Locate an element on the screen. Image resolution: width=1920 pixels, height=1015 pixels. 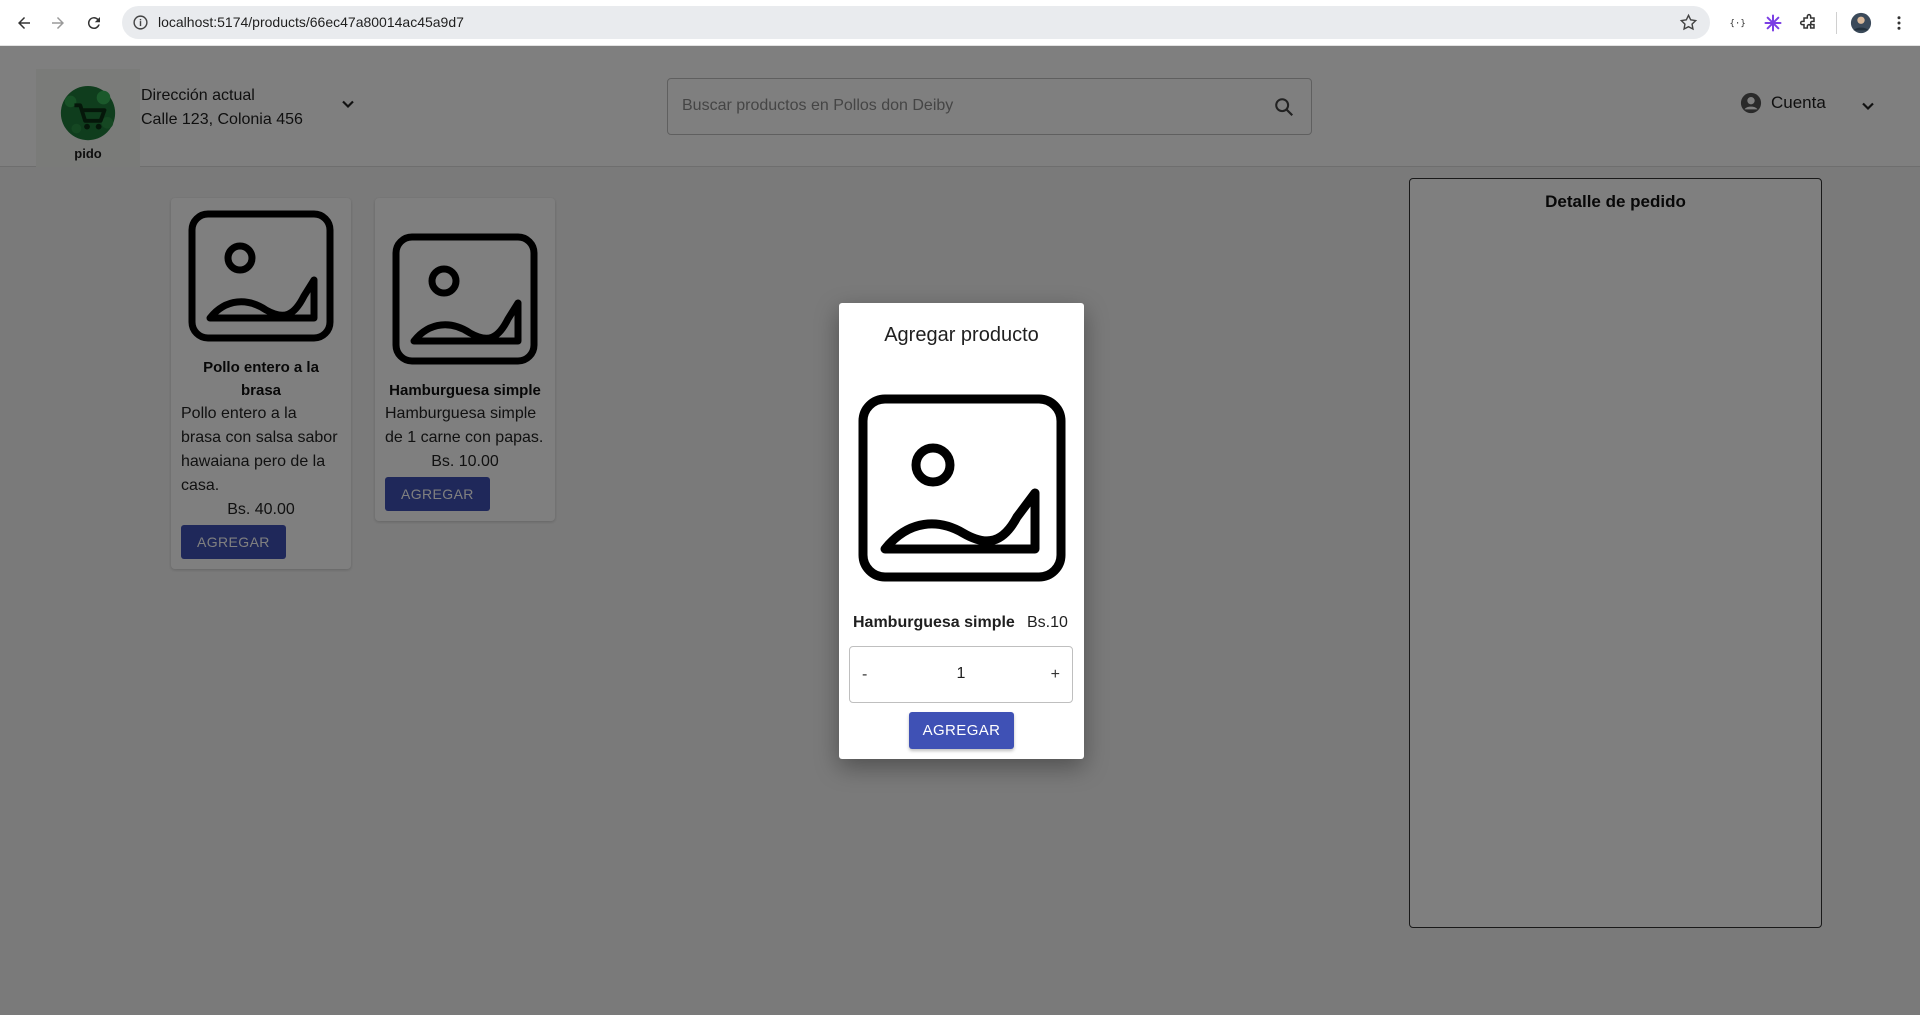
dialog-product-price: Bs.10 is located at coordinates (1047, 622).